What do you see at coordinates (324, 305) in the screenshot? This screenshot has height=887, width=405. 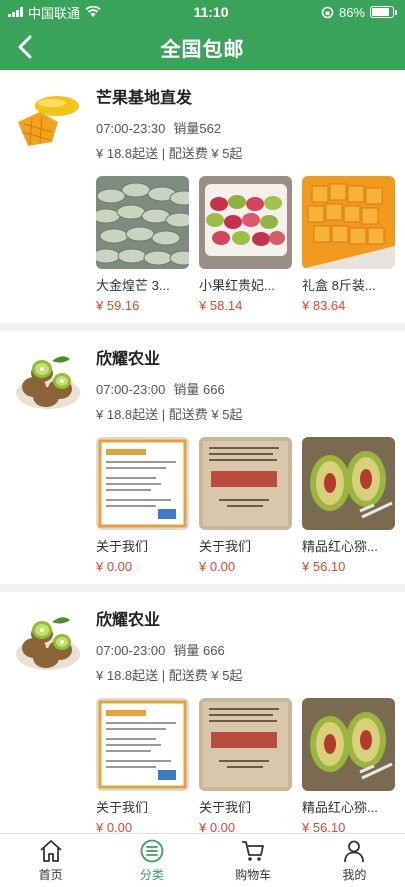 I see `product-price: ¥ 83.64` at bounding box center [324, 305].